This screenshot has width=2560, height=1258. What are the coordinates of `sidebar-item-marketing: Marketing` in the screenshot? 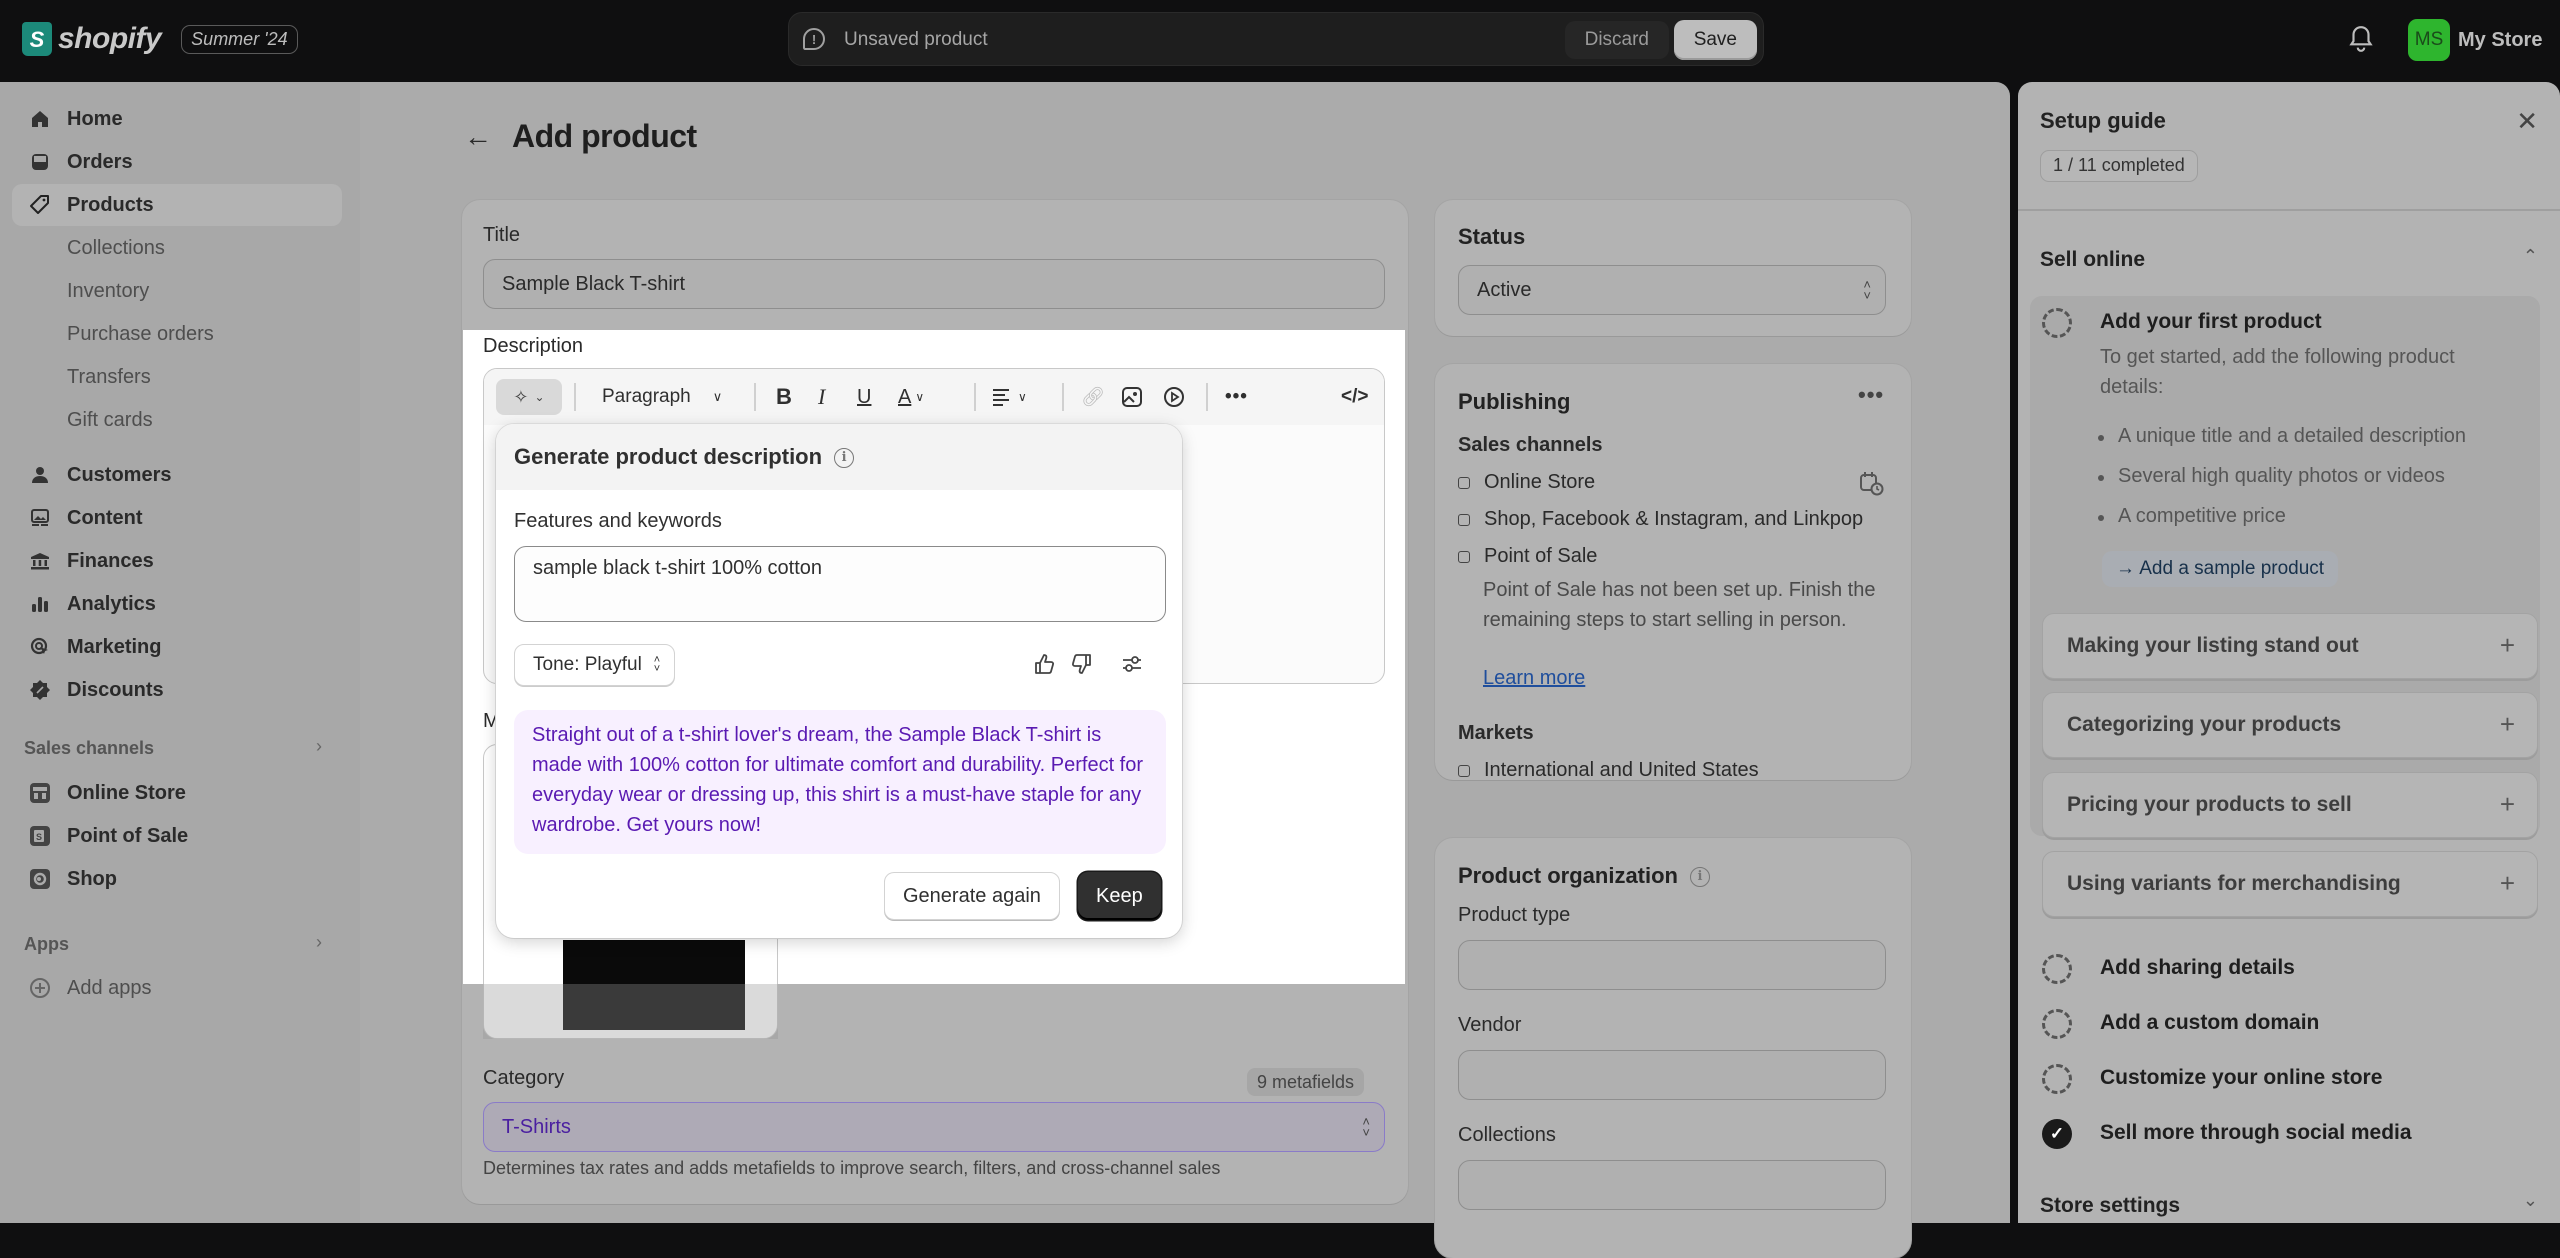 It's located at (177, 647).